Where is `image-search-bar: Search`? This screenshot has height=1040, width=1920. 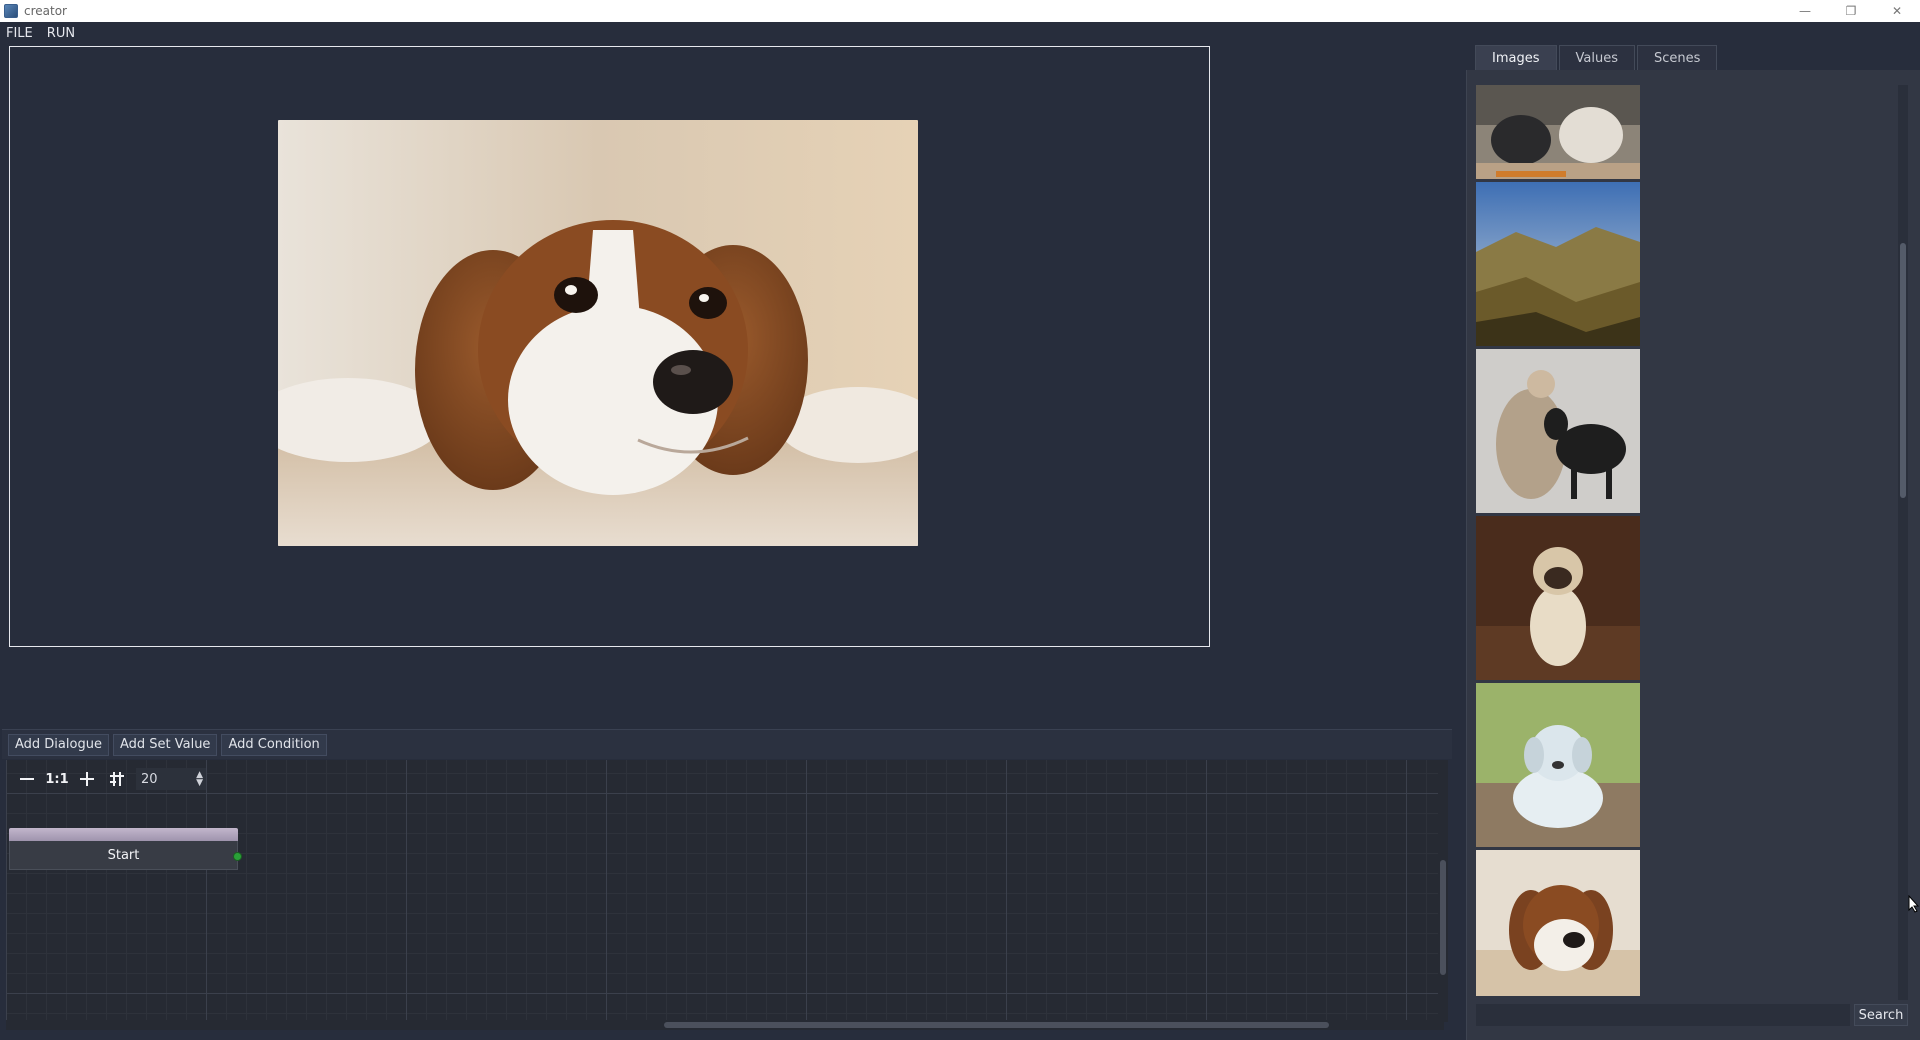
image-search-bar: Search is located at coordinates (1692, 1016).